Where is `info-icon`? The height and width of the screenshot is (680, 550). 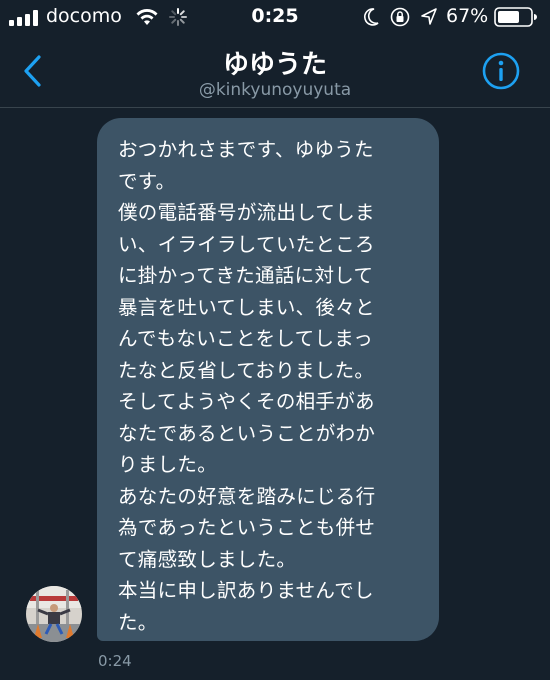 info-icon is located at coordinates (501, 71).